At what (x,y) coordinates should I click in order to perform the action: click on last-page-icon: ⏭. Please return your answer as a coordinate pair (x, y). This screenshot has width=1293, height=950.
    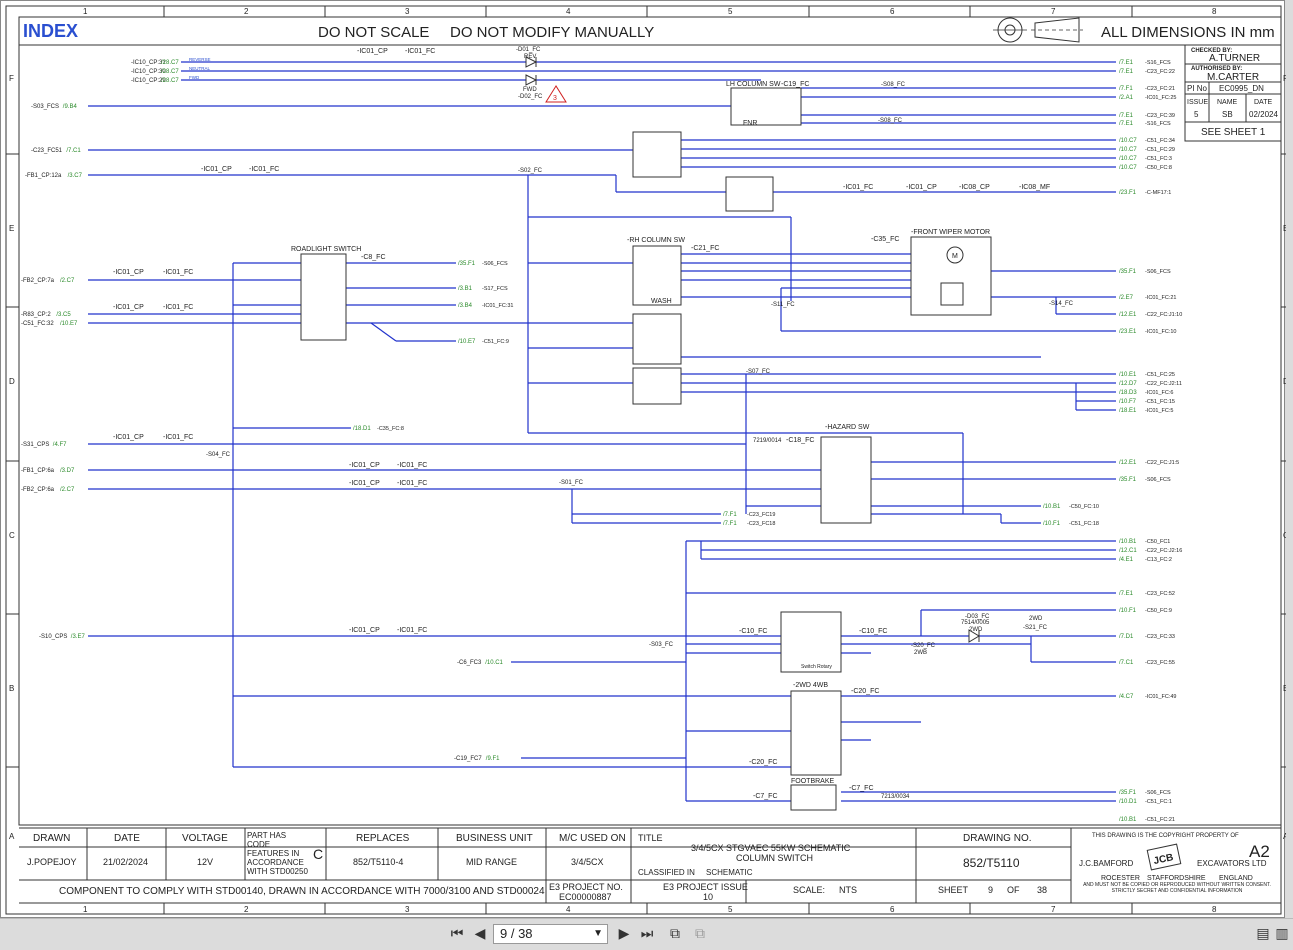
    Looking at the image, I should click on (647, 934).